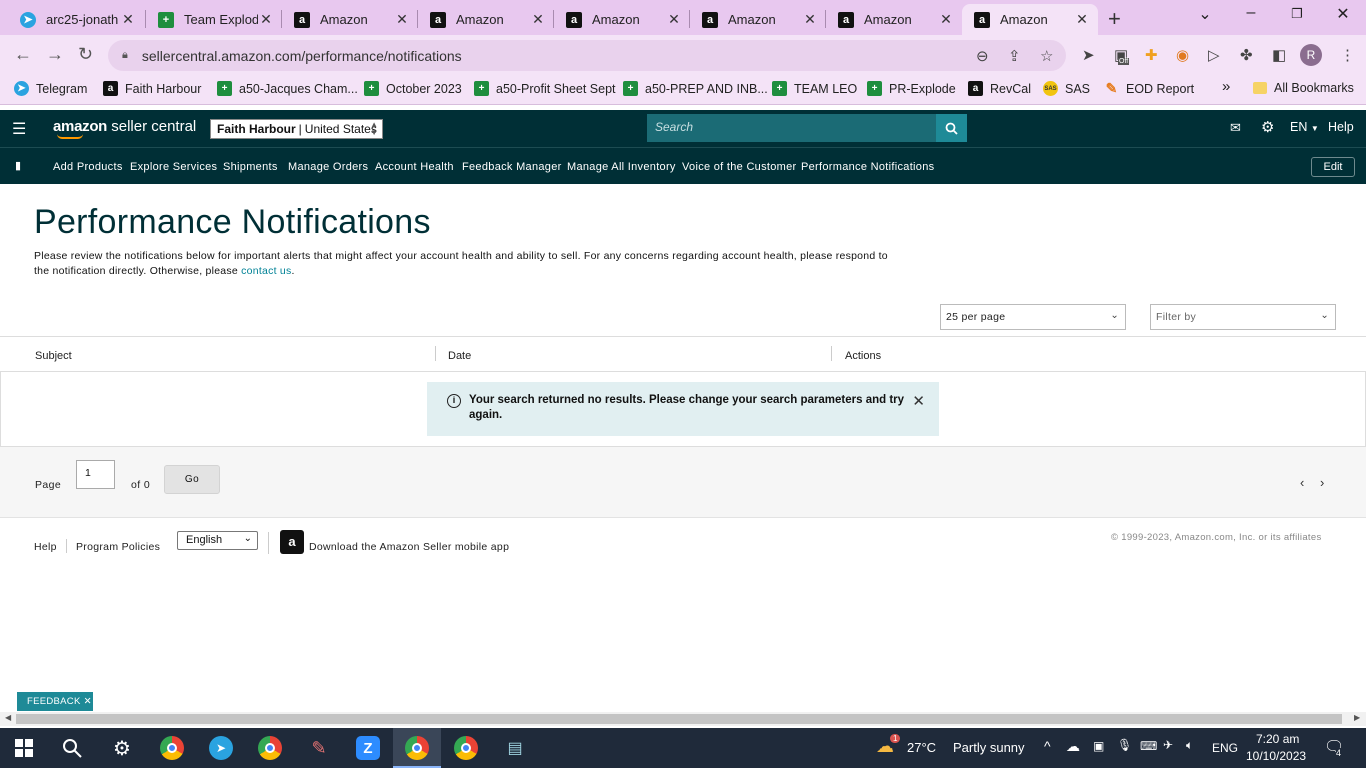  What do you see at coordinates (1148, 746) in the screenshot?
I see `ime-icon: ⌨` at bounding box center [1148, 746].